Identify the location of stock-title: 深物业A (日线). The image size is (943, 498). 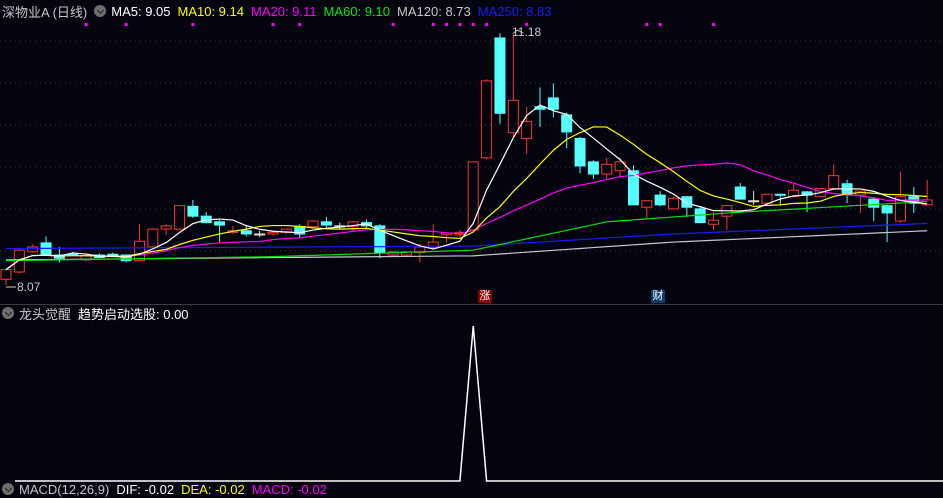
(45, 12).